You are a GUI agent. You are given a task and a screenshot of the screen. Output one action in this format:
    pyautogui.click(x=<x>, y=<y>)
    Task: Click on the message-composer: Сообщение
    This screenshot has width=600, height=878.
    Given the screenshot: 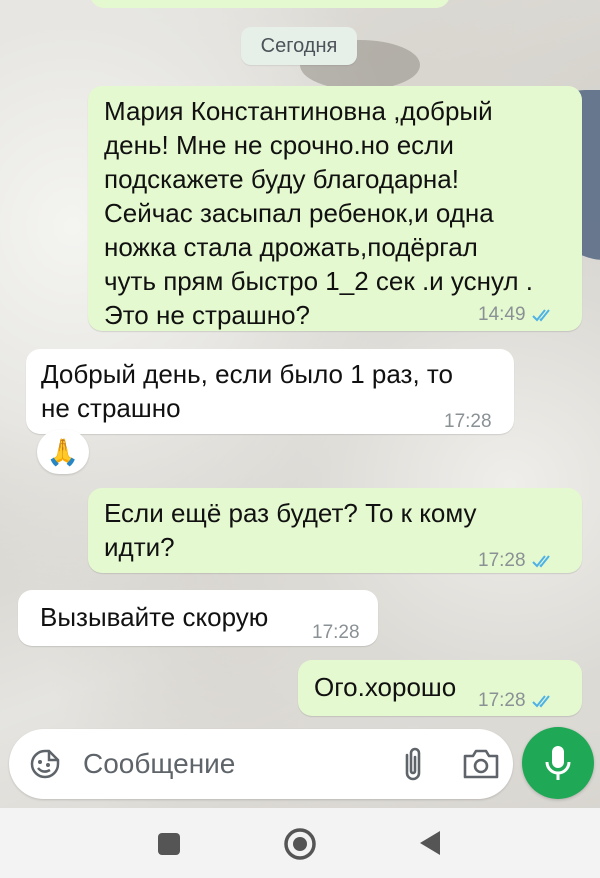 What is the action you would take?
    pyautogui.click(x=261, y=764)
    